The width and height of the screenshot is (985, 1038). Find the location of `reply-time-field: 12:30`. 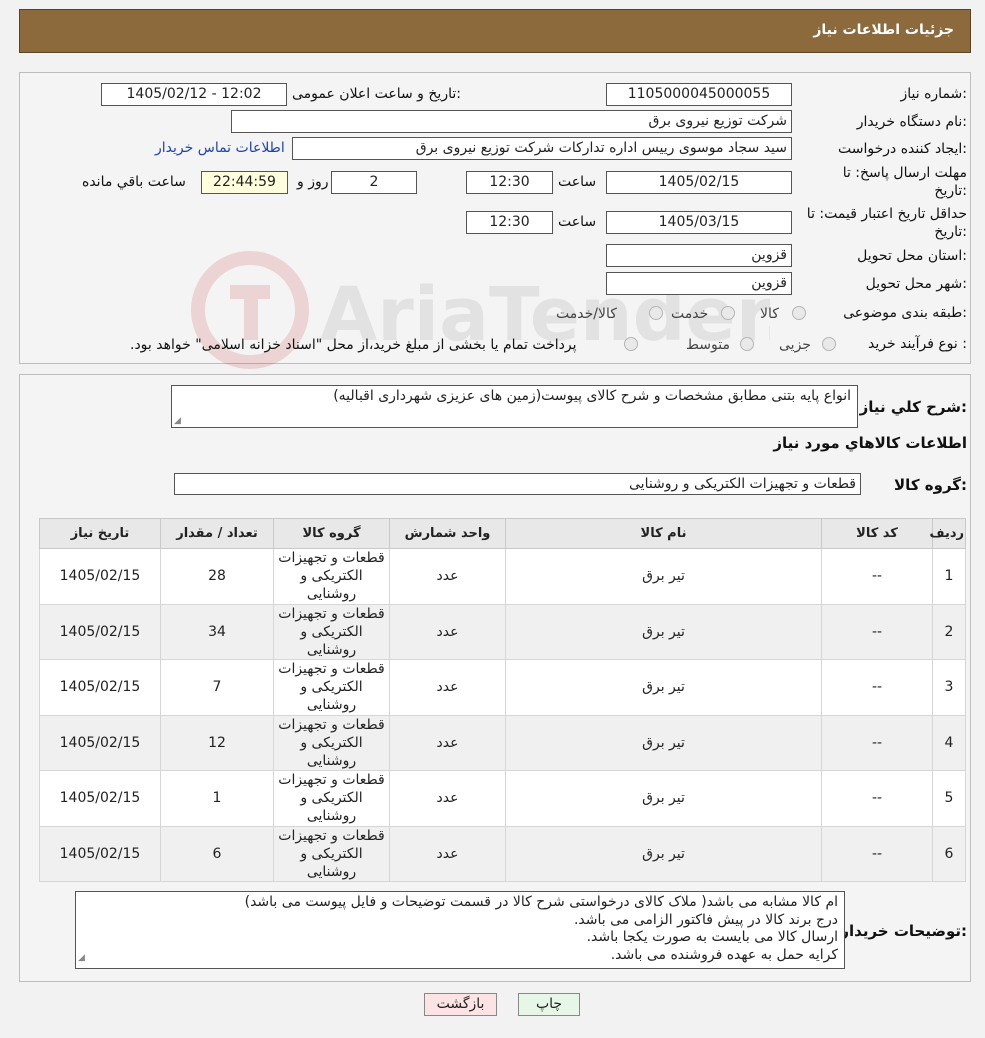

reply-time-field: 12:30 is located at coordinates (509, 182).